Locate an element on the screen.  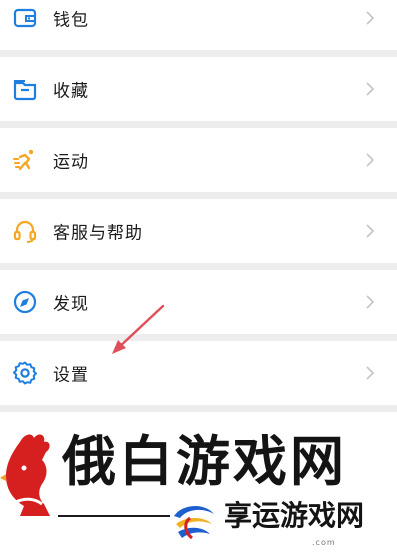
divider is located at coordinates (114, 516).